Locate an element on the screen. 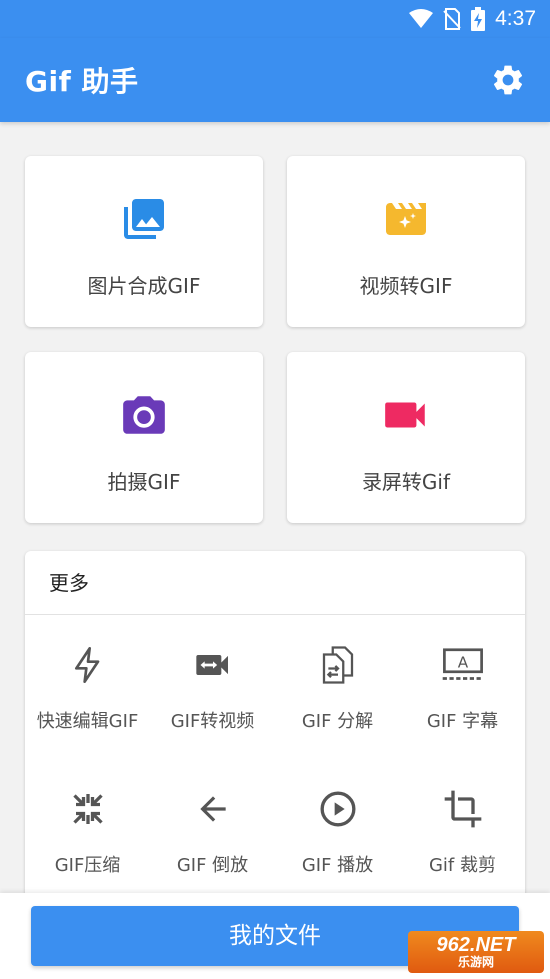 The image size is (550, 979). gear-icon is located at coordinates (508, 80).